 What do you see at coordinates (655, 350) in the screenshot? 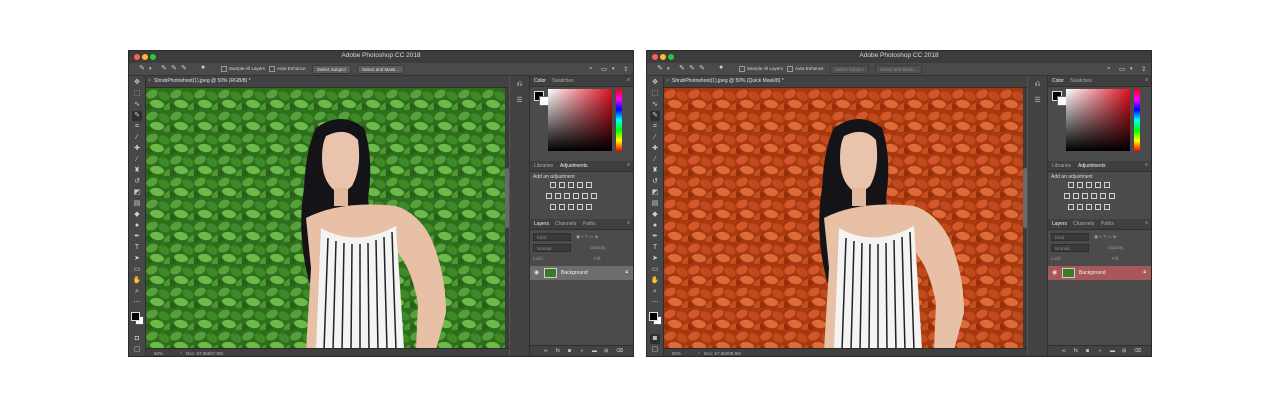
I see `screen-mode-icon: ▢` at bounding box center [655, 350].